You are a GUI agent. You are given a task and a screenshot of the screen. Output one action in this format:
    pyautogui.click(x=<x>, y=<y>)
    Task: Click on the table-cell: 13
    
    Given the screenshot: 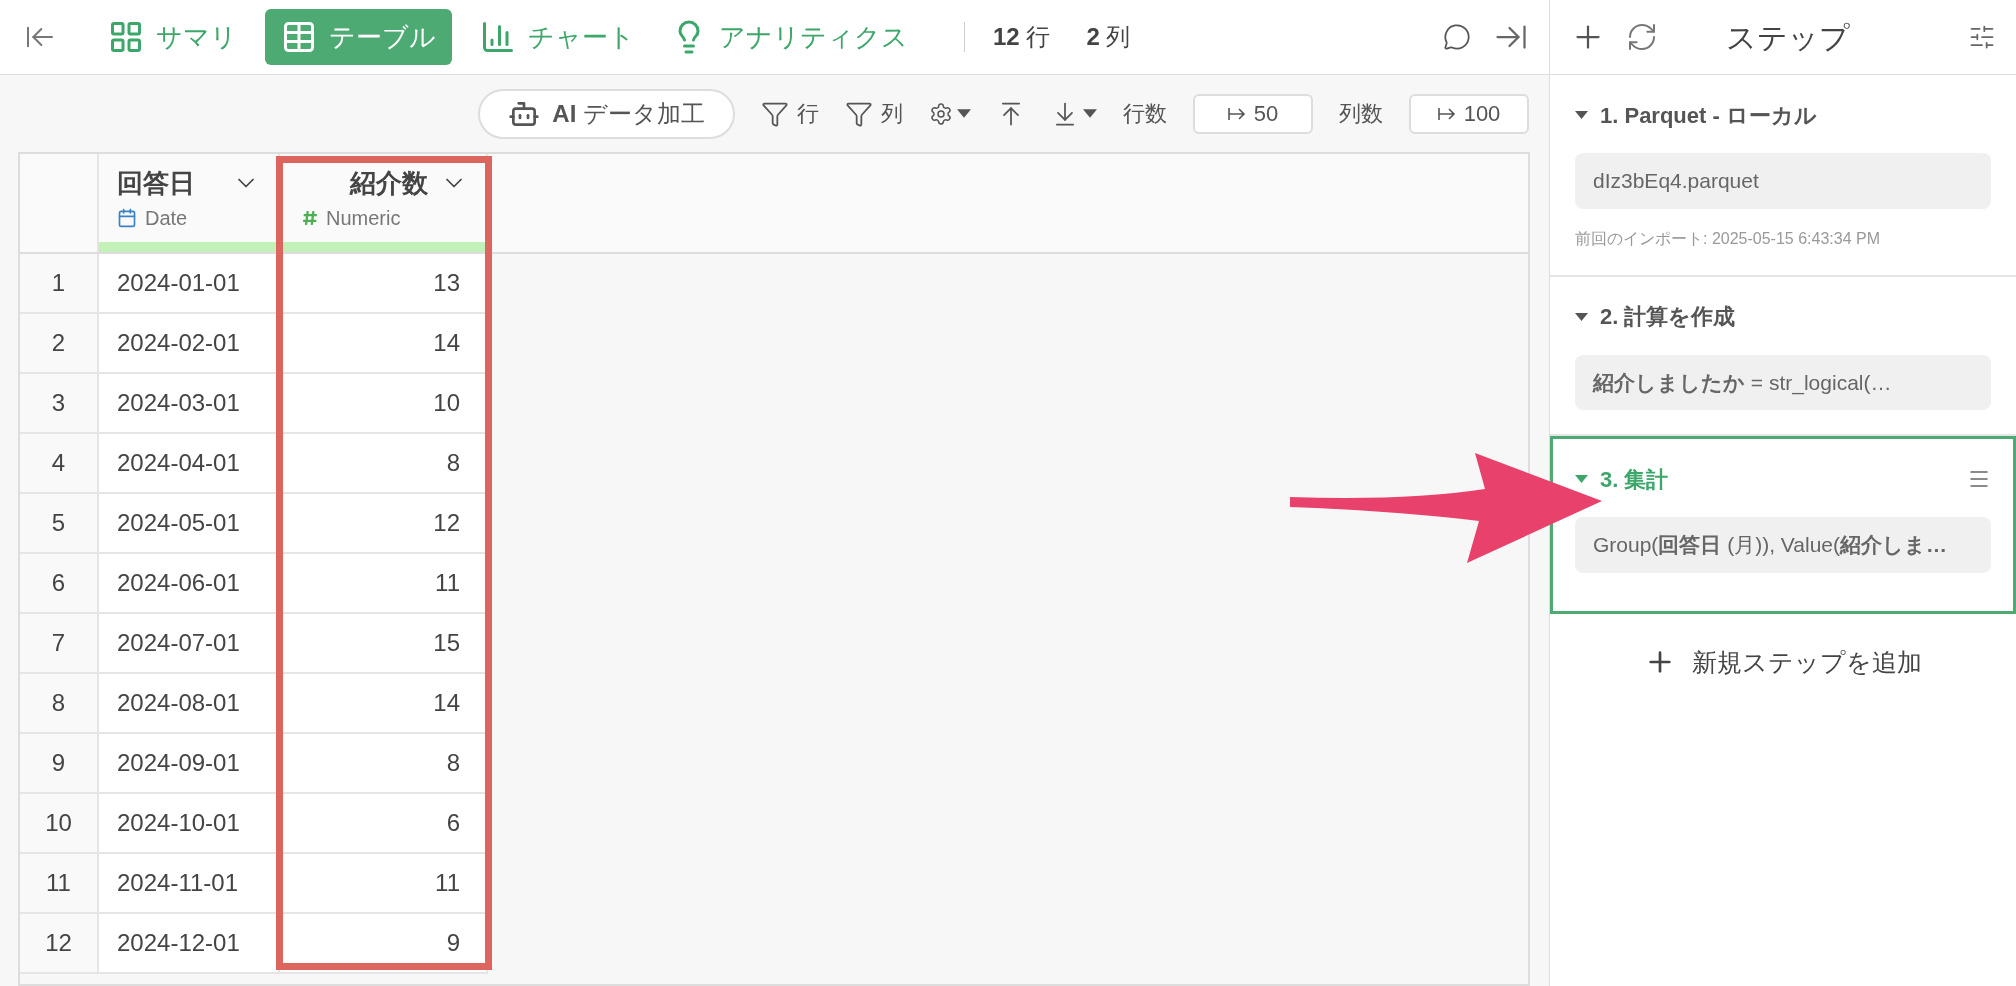 What is the action you would take?
    pyautogui.click(x=384, y=284)
    